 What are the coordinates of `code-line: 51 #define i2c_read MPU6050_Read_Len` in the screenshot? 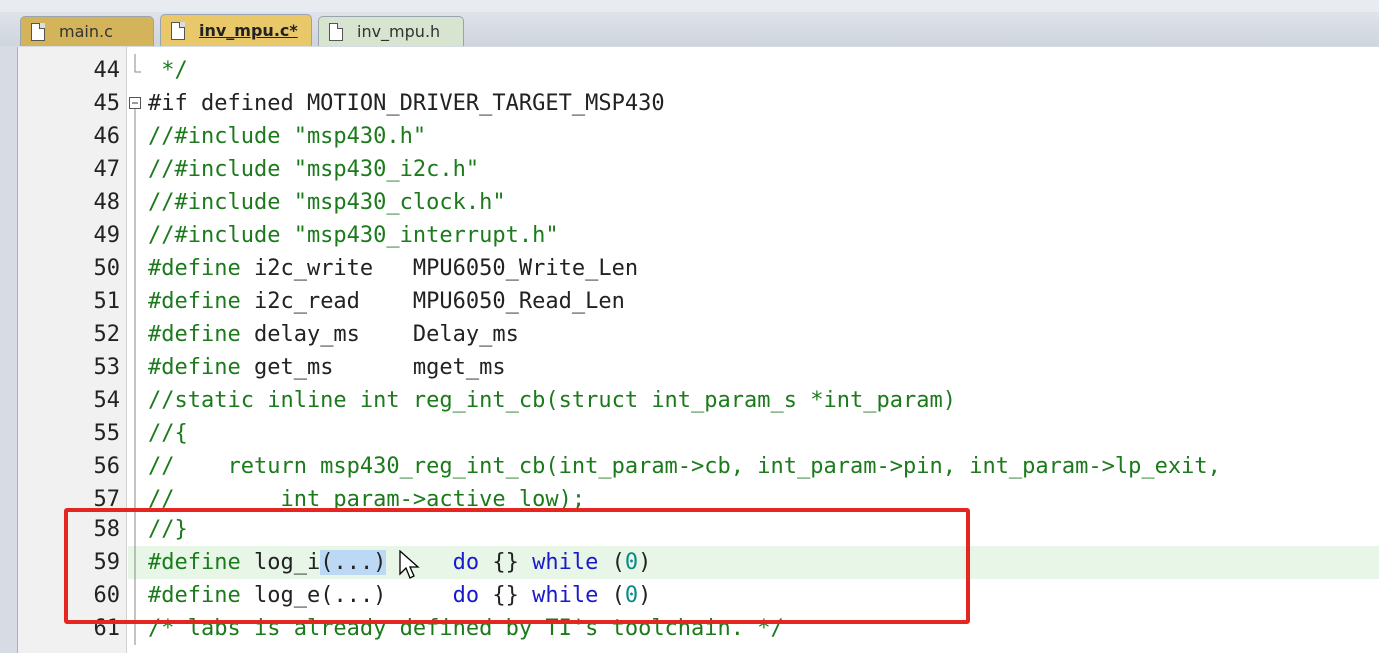 It's located at (689, 301).